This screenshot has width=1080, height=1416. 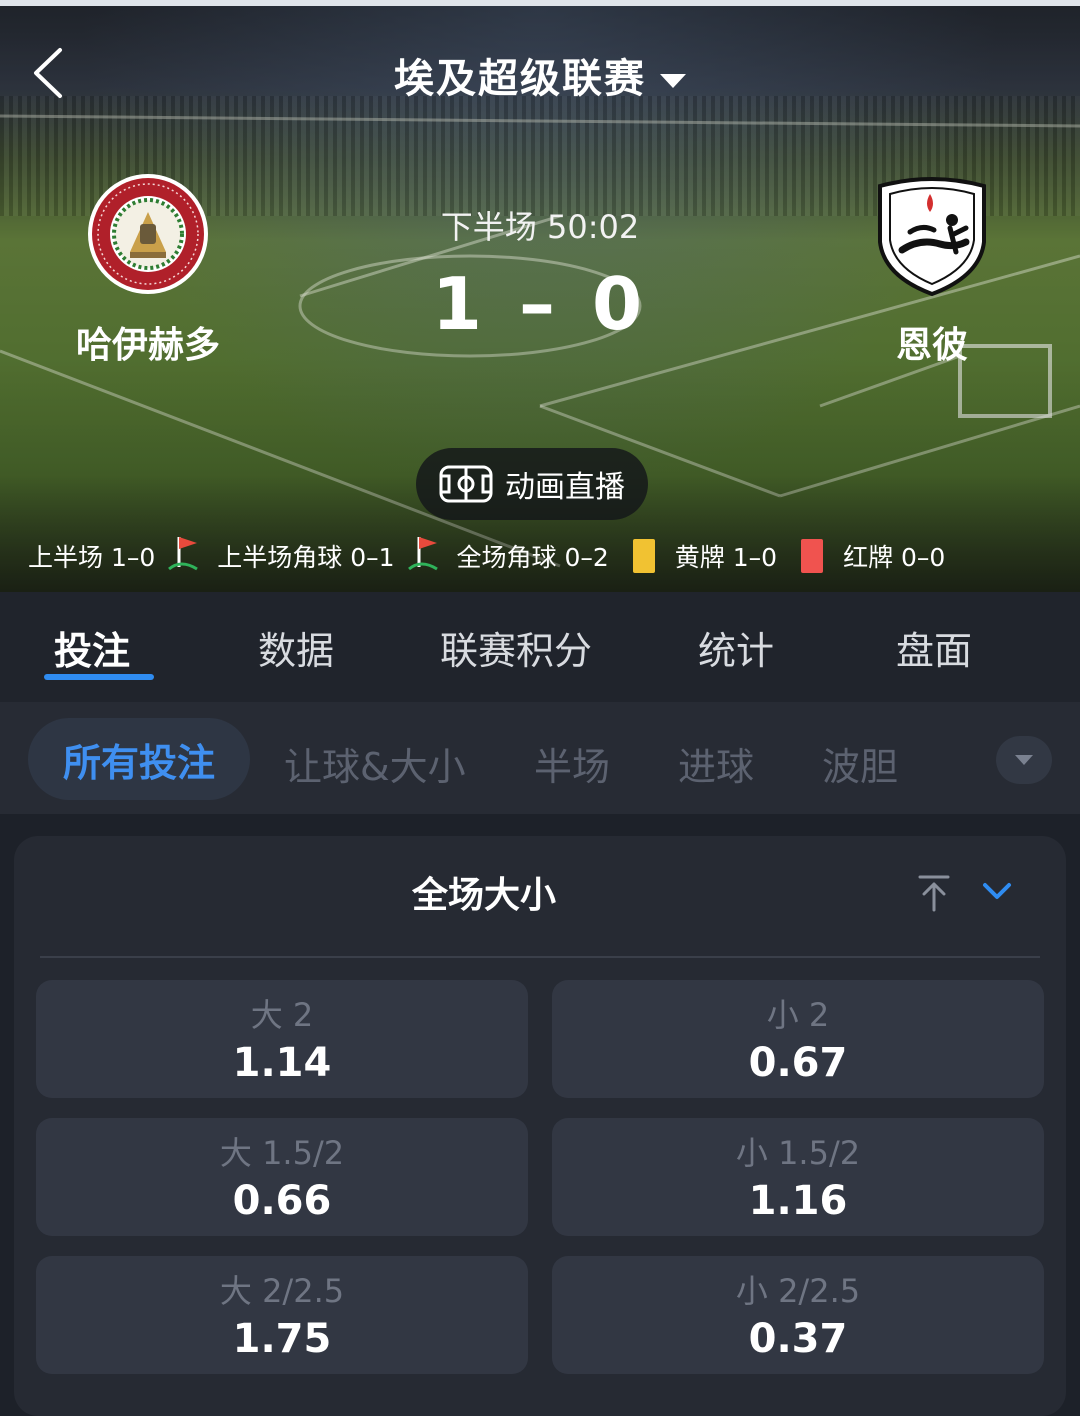 What do you see at coordinates (798, 1315) in the screenshot?
I see `odds-under-2-2.5: 小 2/2.5 0.37` at bounding box center [798, 1315].